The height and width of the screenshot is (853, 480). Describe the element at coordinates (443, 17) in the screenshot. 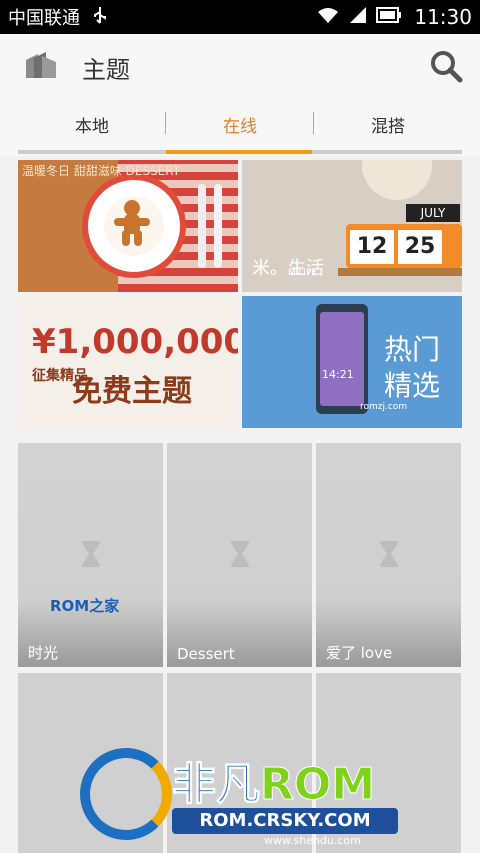

I see `clock-time: 11:30` at that location.